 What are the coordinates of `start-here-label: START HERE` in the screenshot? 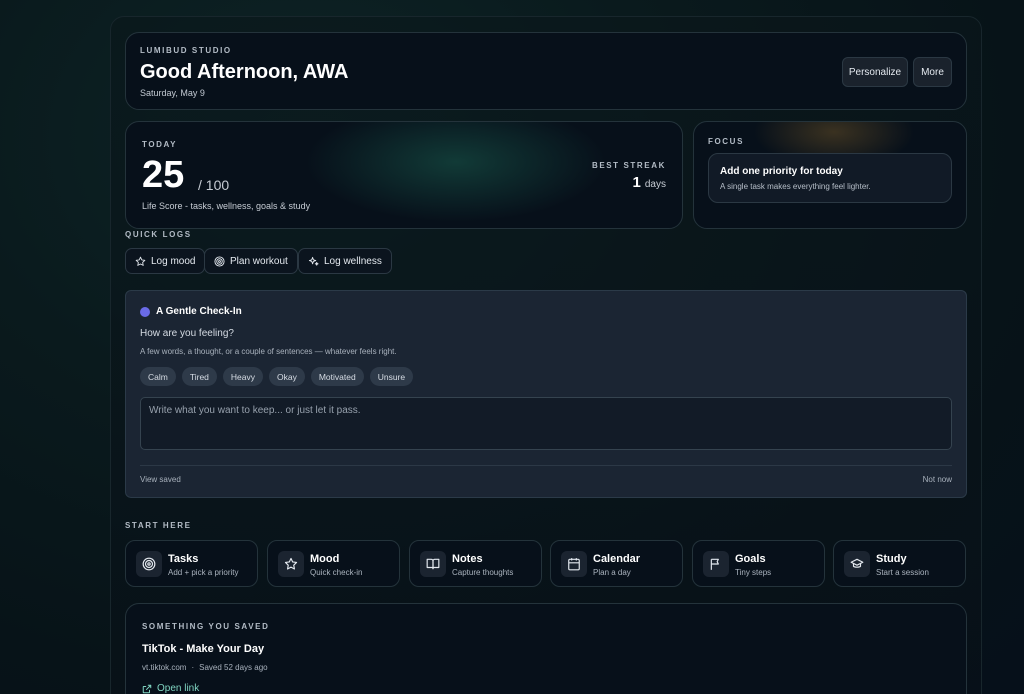 It's located at (158, 525).